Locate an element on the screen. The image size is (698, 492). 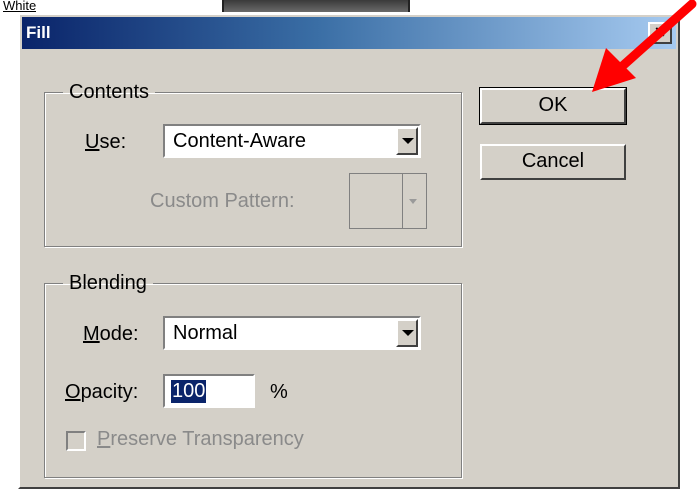
use-select: Content-Aware is located at coordinates (292, 141).